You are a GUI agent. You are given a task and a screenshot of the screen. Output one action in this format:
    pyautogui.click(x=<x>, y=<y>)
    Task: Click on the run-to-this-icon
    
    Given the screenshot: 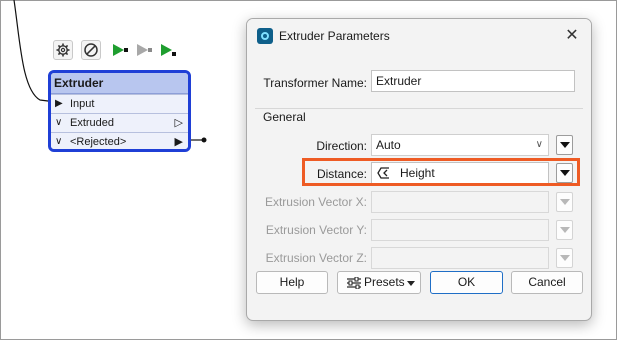 What is the action you would take?
    pyautogui.click(x=120, y=50)
    